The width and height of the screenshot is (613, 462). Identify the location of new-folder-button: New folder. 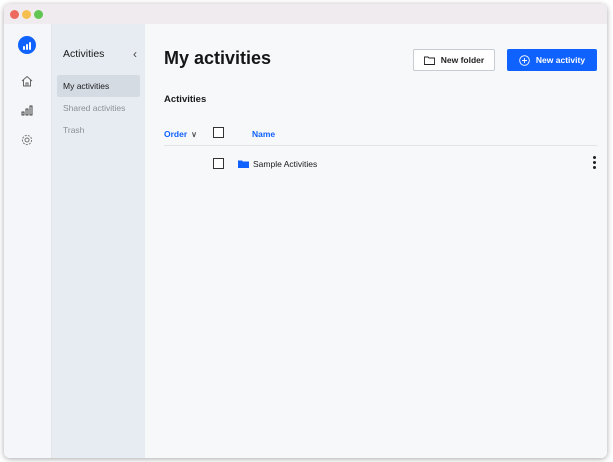
(454, 60).